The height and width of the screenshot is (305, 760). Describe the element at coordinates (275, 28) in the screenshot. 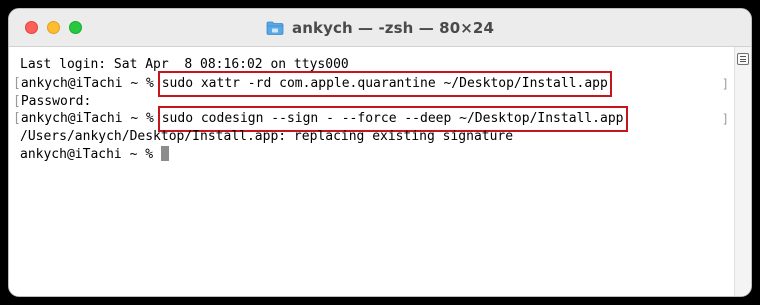

I see `folder-icon` at that location.